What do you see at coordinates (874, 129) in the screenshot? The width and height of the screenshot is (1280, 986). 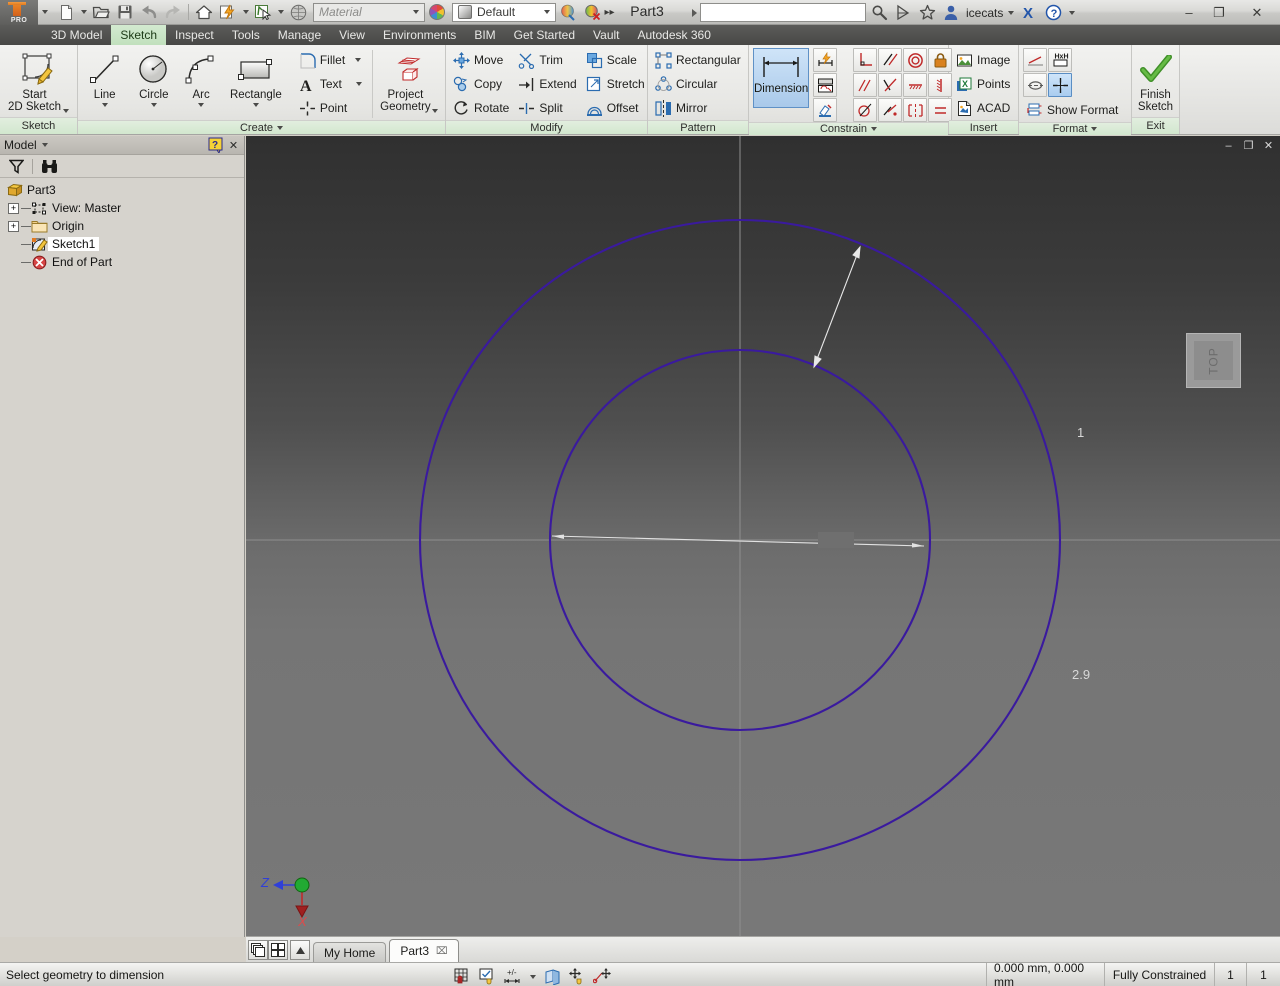 I see `panel-constrain-expand-caret` at bounding box center [874, 129].